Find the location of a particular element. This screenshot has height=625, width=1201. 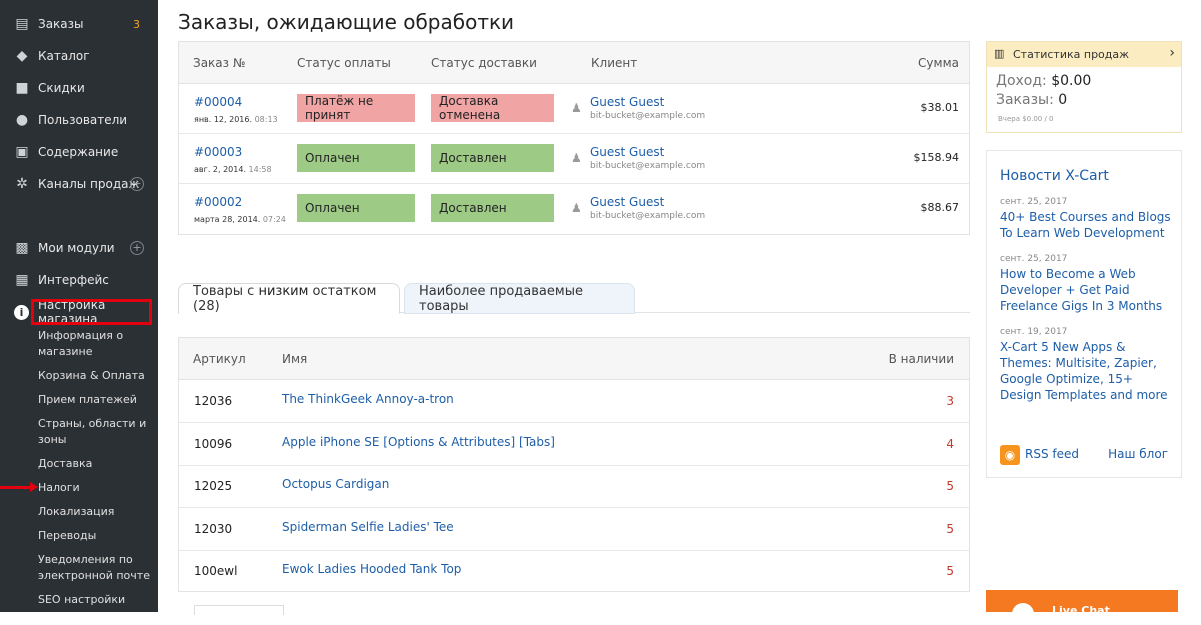

product-name-link: Octopus Cardigan is located at coordinates (335, 484).